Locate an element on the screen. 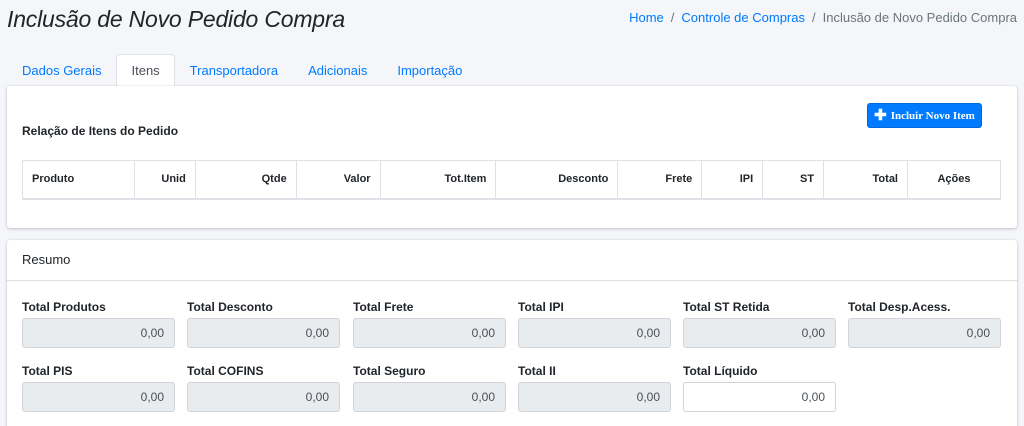  total-pis-input: 0,00 is located at coordinates (98, 397).